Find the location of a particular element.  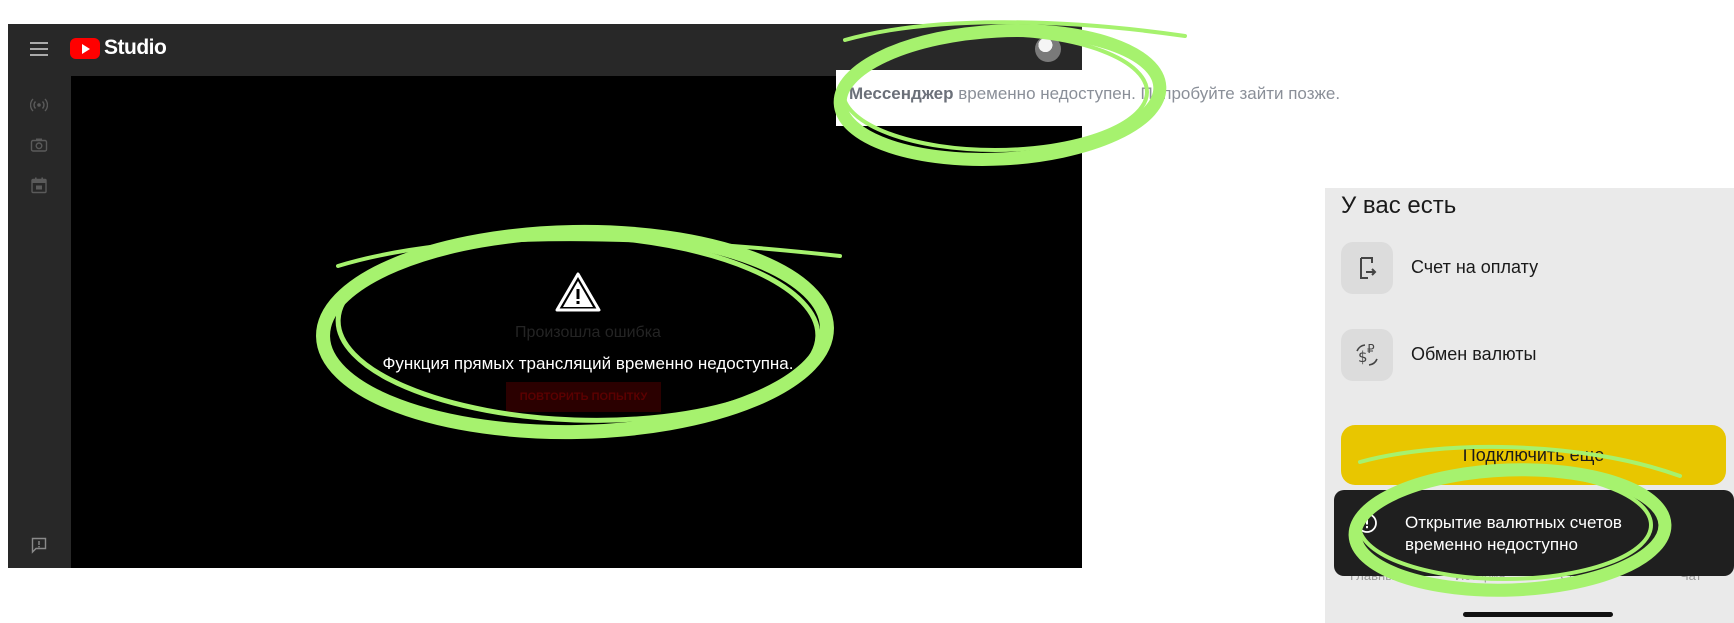

home-indicator is located at coordinates (1538, 614).